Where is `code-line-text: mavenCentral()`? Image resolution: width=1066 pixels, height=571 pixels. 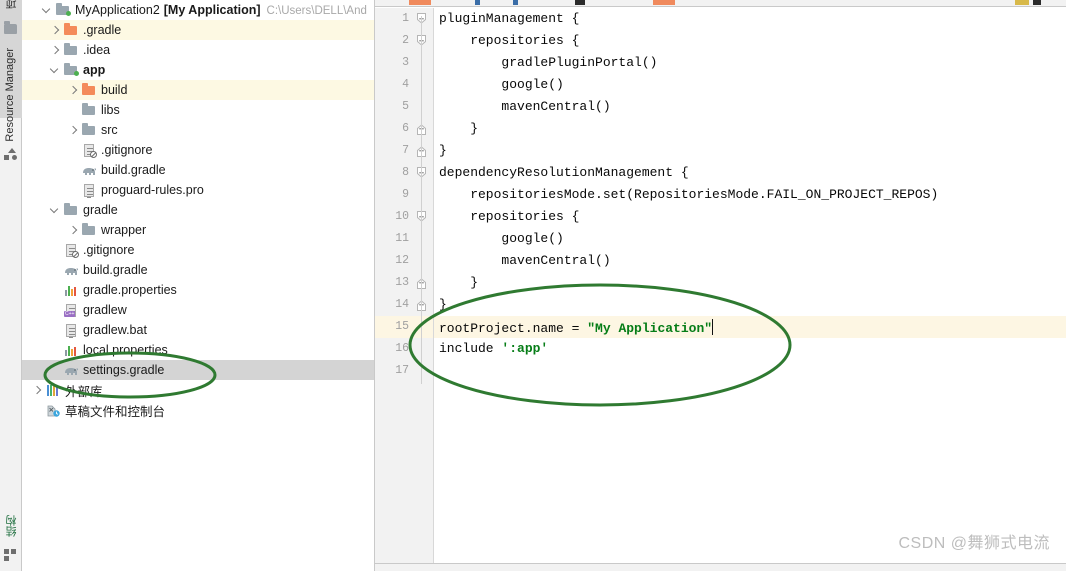 code-line-text: mavenCentral() is located at coordinates (525, 260).